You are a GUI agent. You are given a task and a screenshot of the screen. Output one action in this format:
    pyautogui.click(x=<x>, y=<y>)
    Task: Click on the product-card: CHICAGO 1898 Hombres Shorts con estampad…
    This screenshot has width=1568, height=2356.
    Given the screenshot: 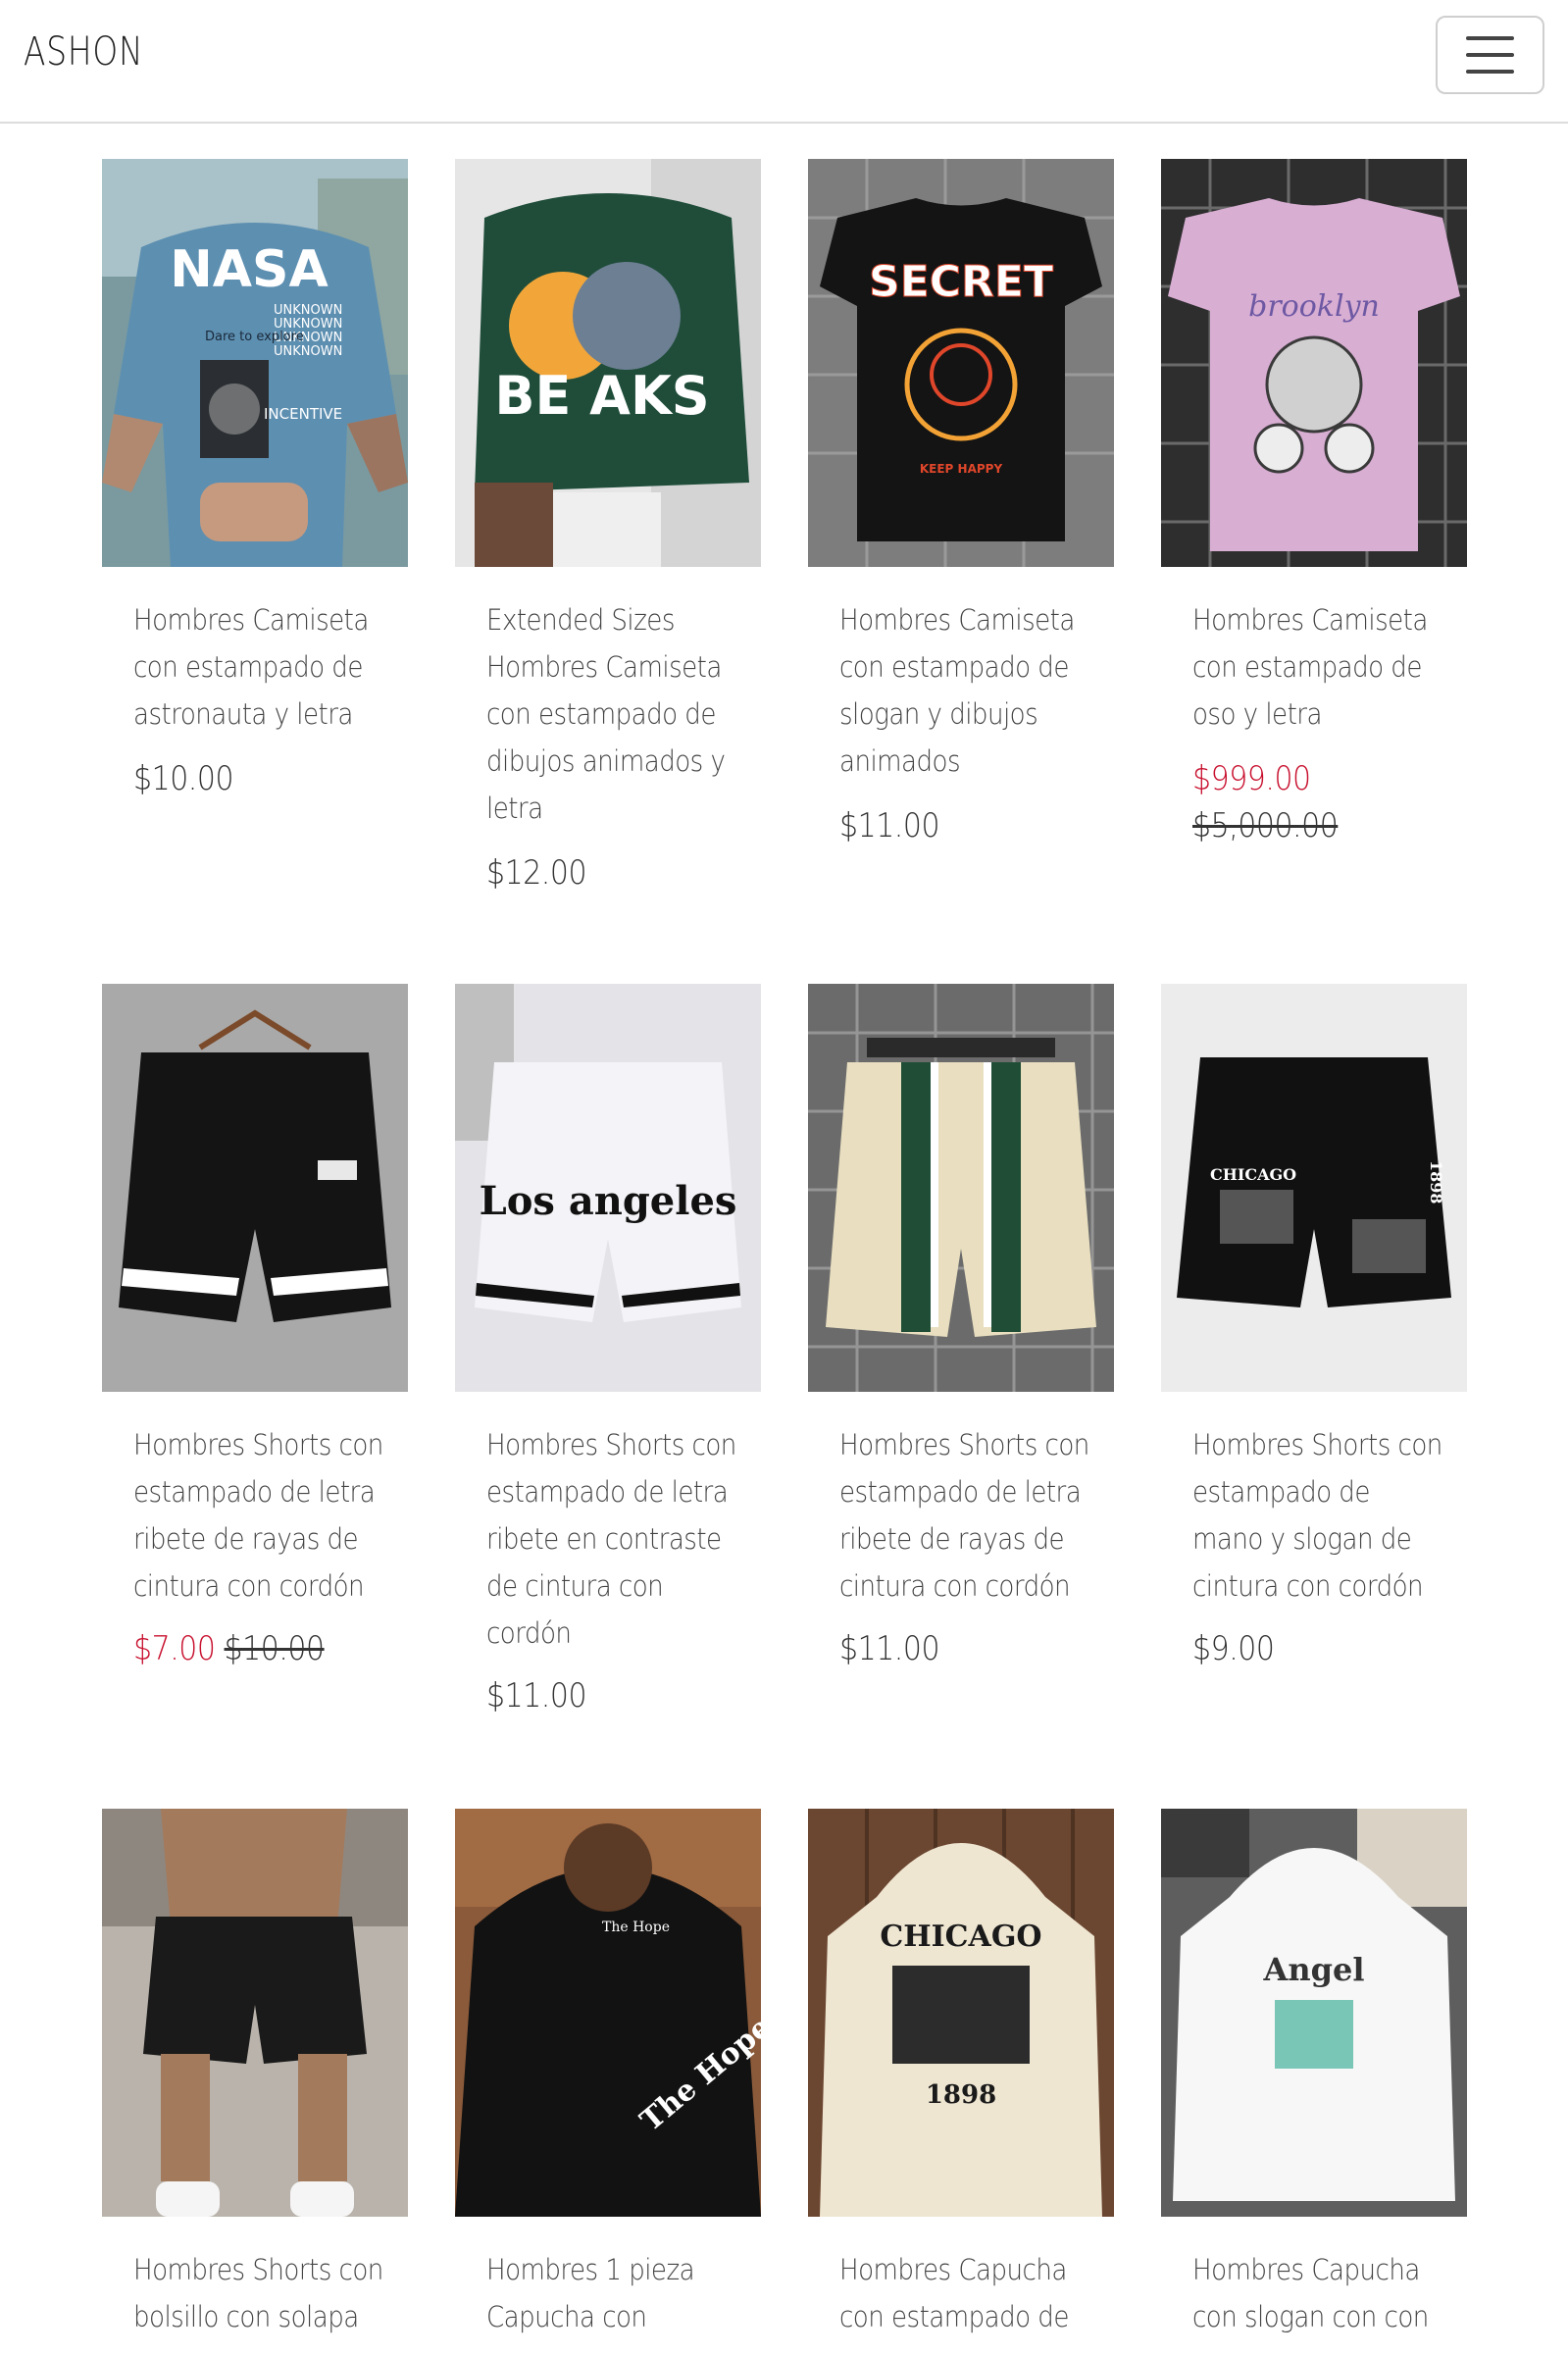 What is the action you would take?
    pyautogui.click(x=1314, y=1326)
    